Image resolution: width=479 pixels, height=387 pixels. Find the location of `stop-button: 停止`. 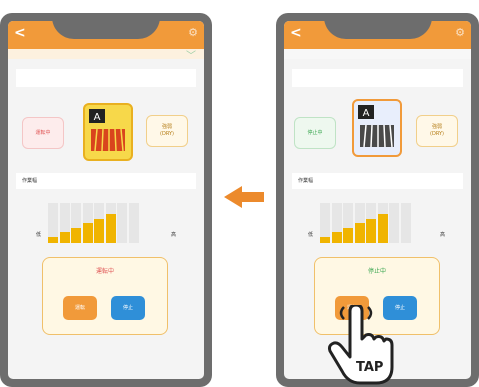

stop-button: 停止 is located at coordinates (128, 308).